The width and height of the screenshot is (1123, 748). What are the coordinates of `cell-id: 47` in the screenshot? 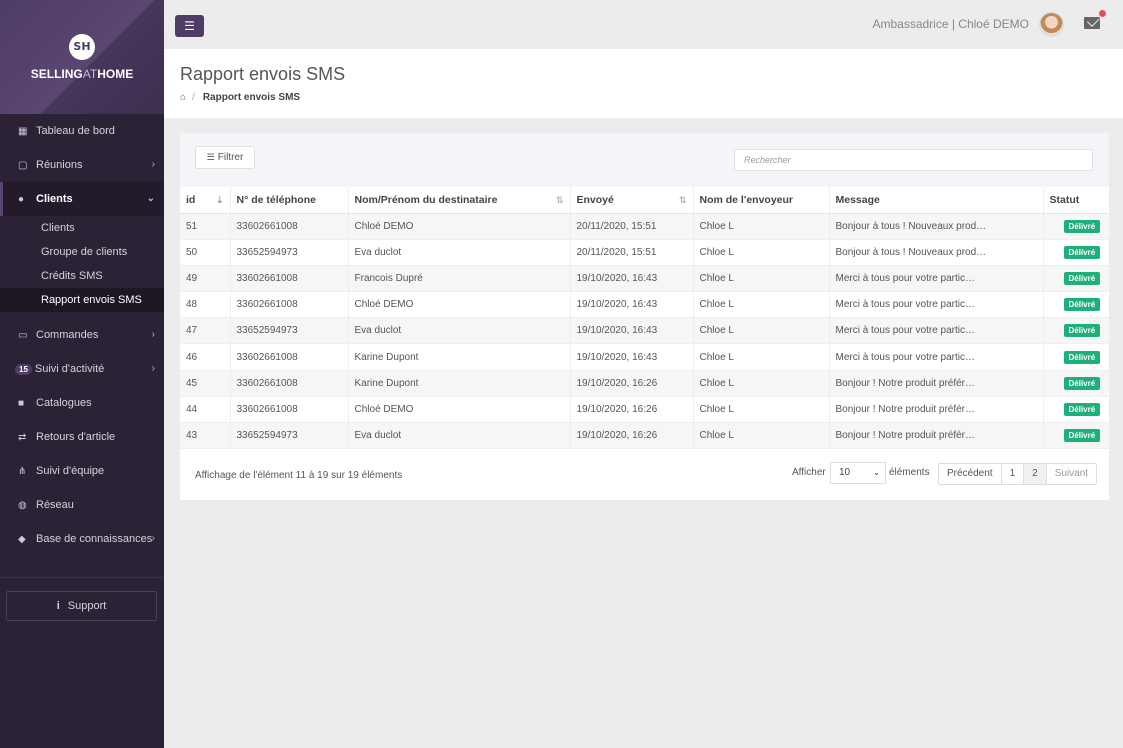 It's located at (205, 331).